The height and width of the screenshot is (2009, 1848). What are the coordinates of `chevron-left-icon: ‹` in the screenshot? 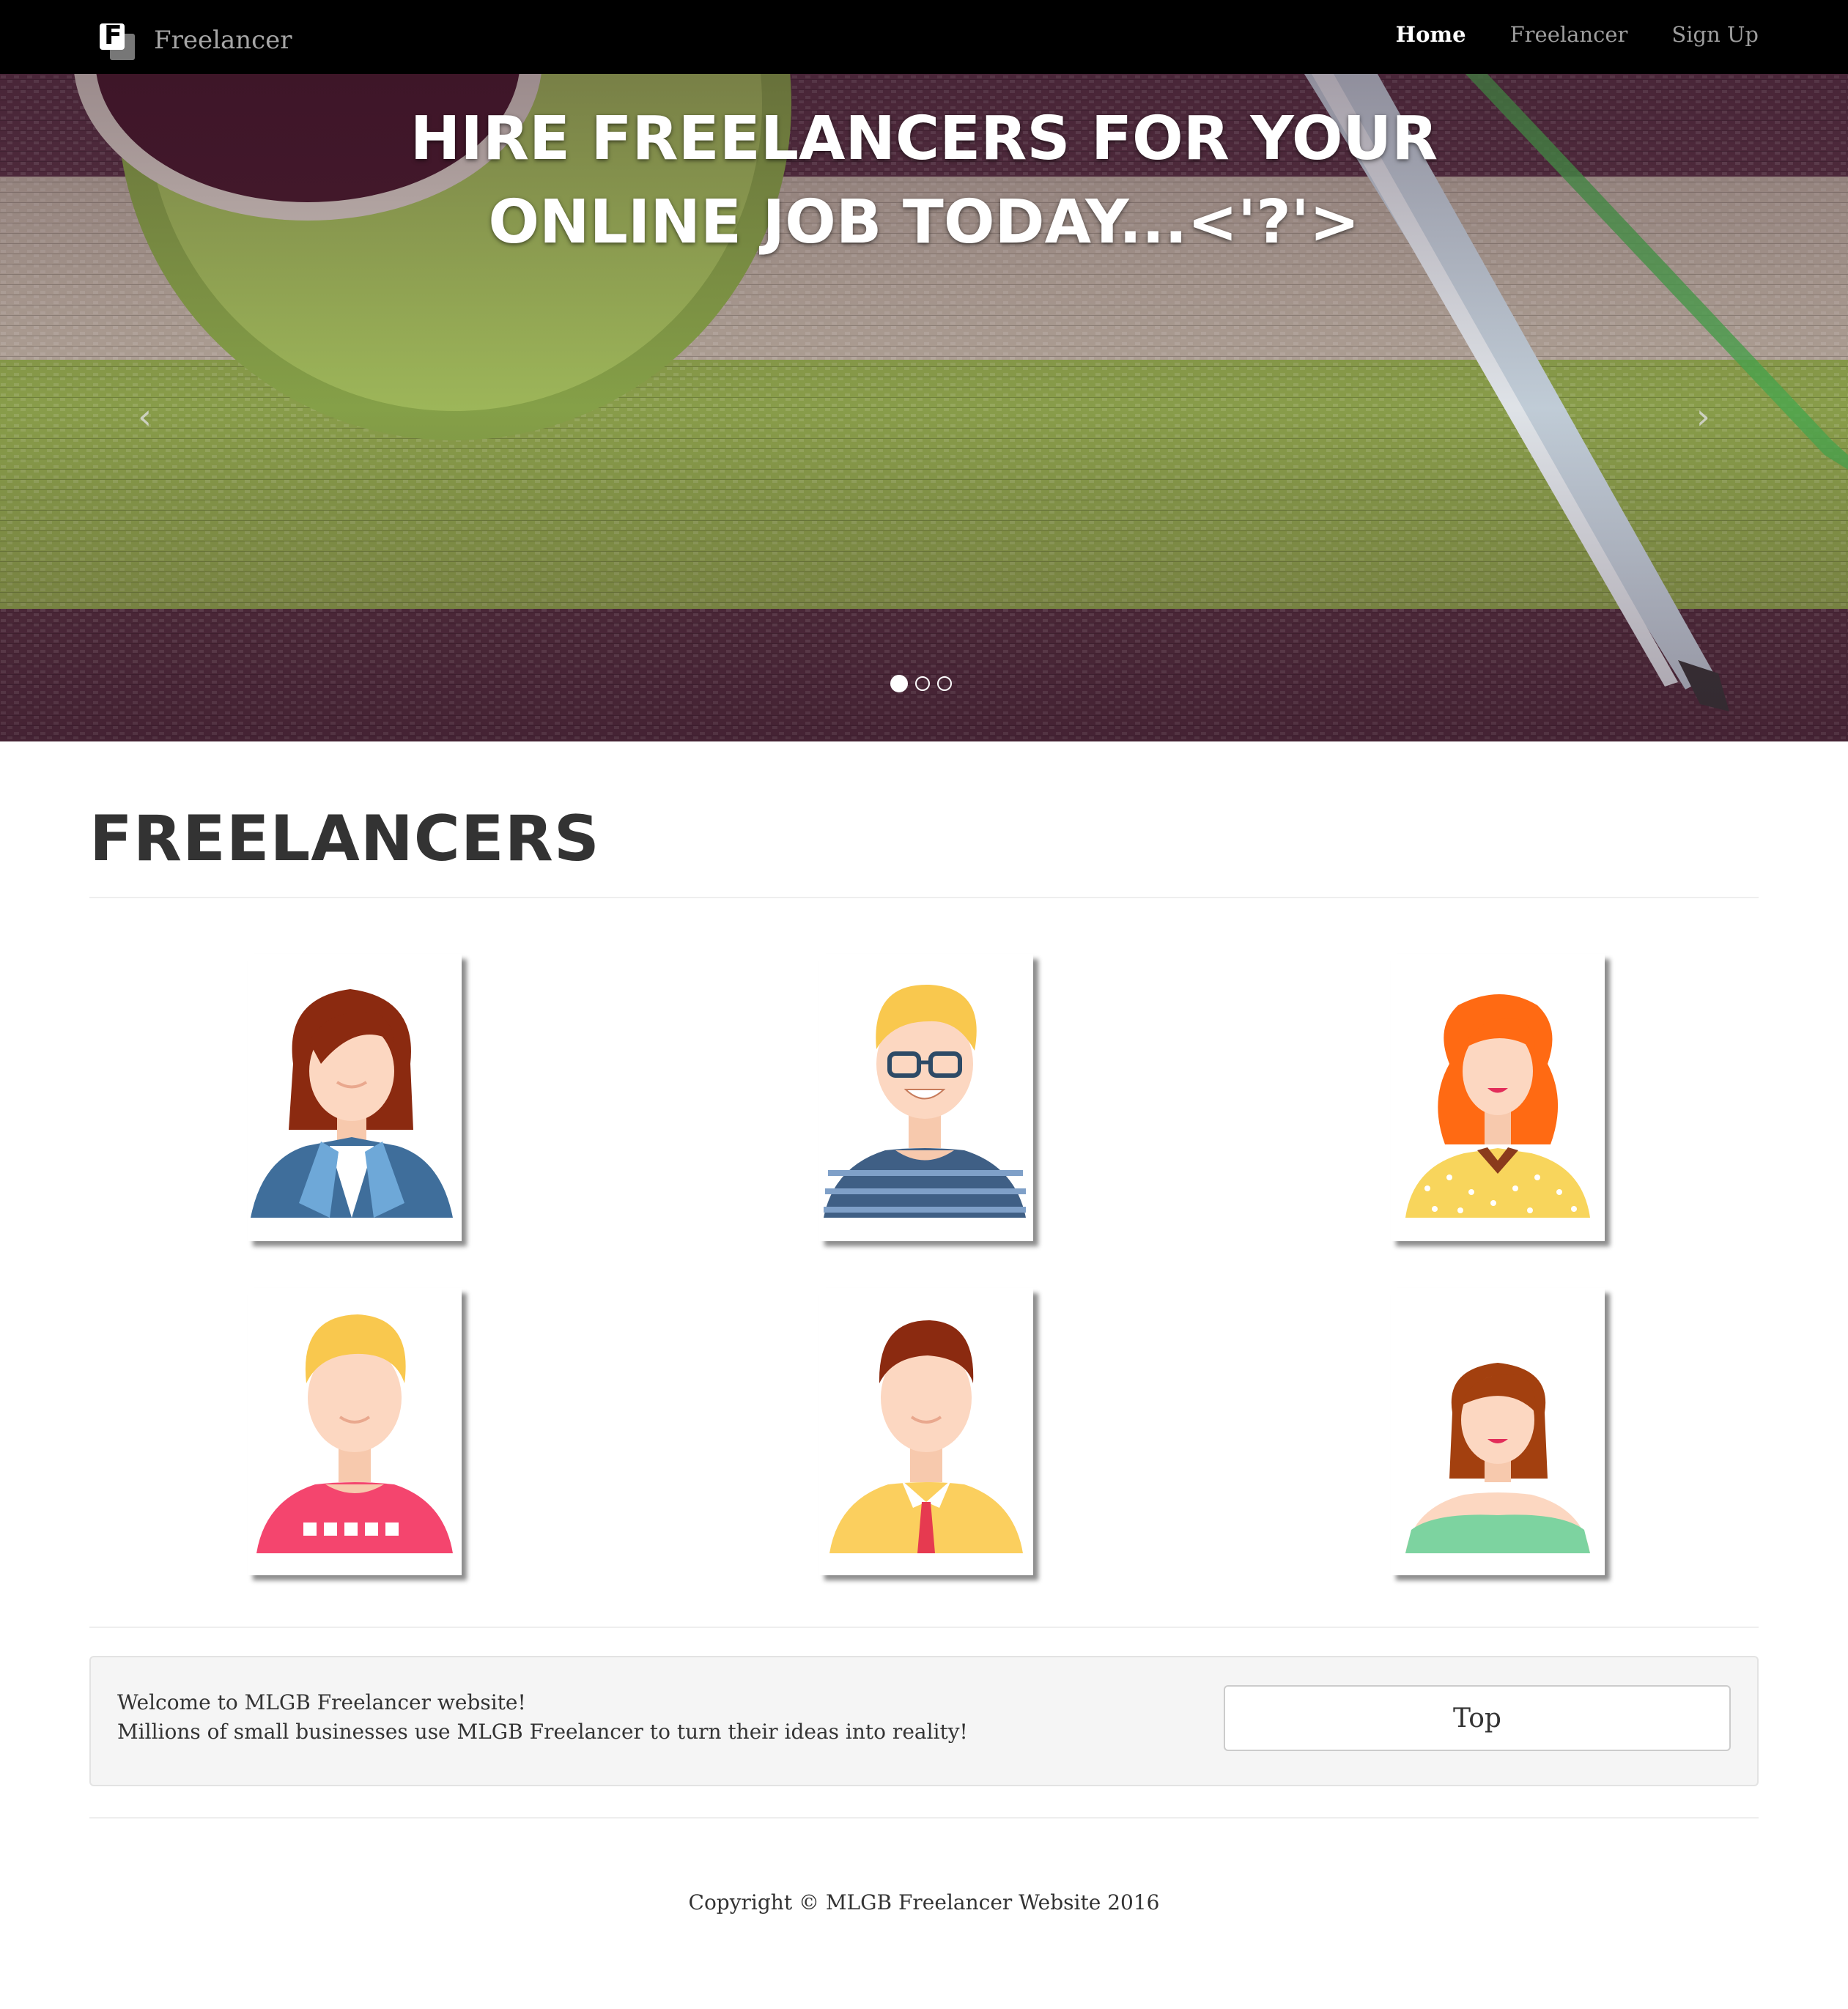 It's located at (145, 416).